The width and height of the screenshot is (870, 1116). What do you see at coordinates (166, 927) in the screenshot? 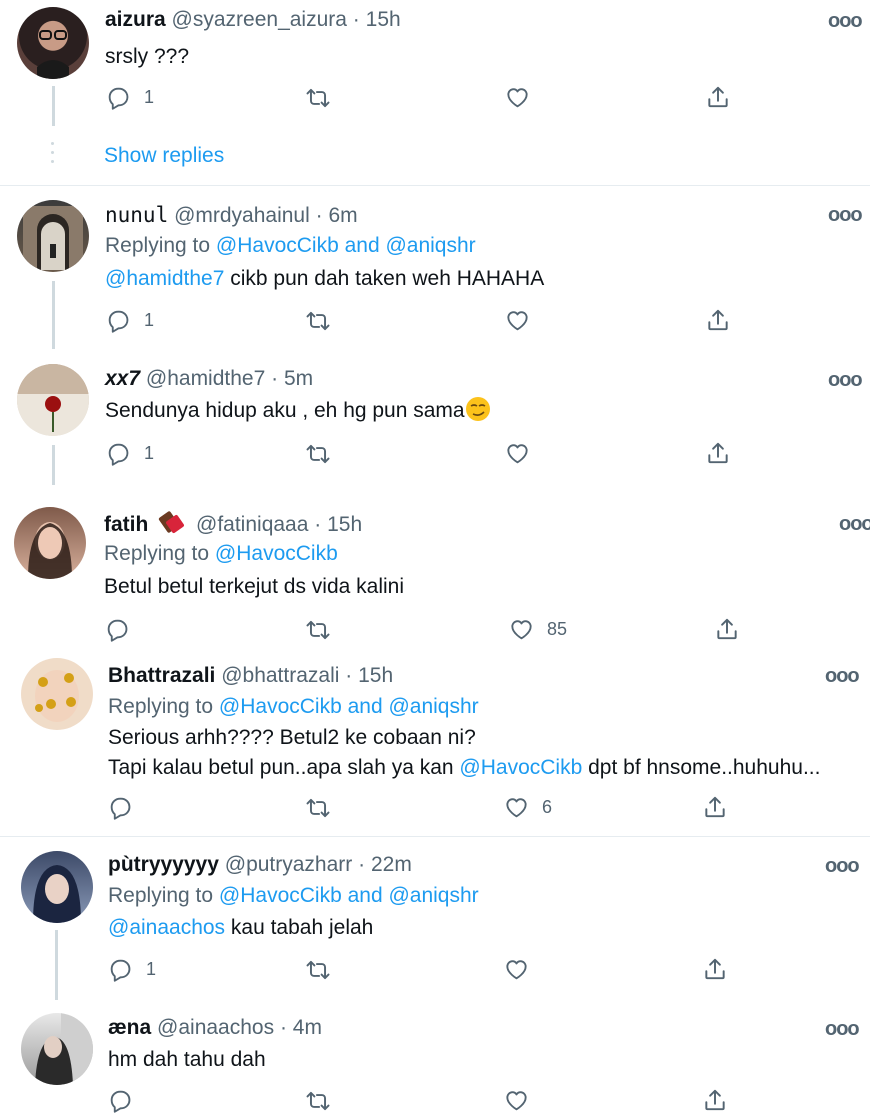
I see `mention-link: @ainaachos` at bounding box center [166, 927].